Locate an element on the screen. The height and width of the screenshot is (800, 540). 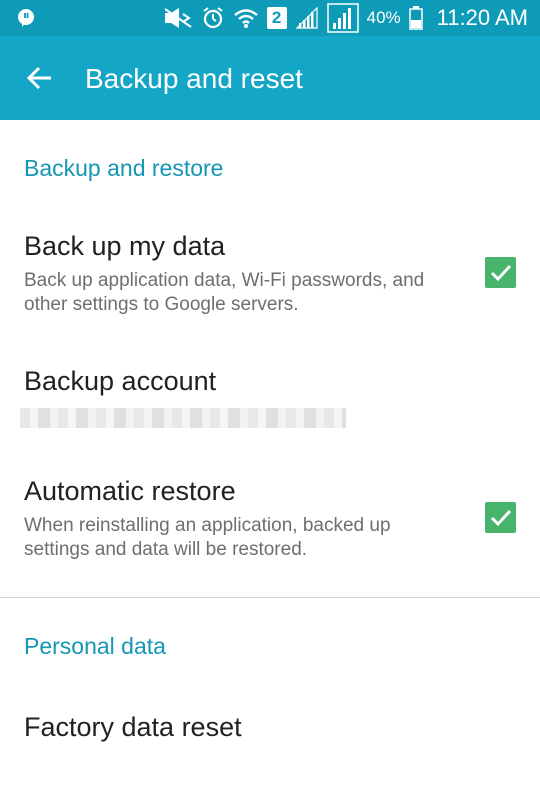
factory-data-reset-item: Factory data reset is located at coordinates (270, 740).